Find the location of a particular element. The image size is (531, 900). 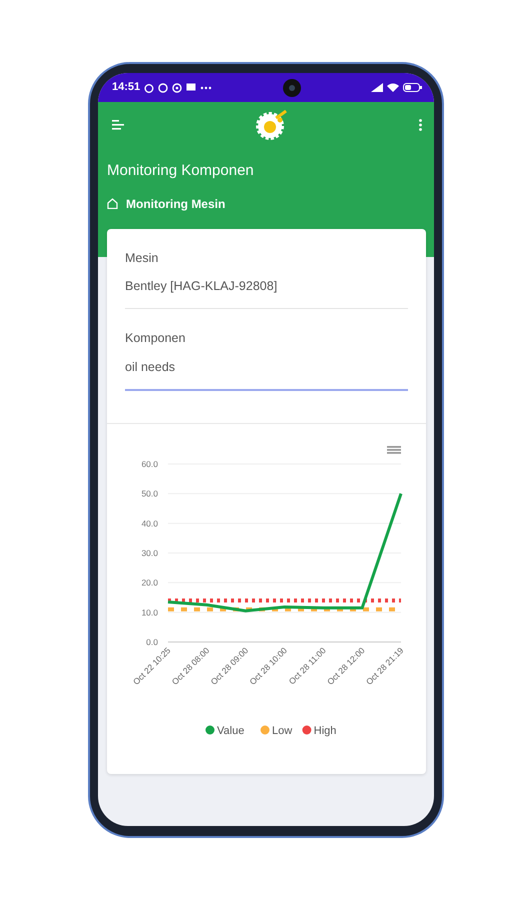

legend-label: High is located at coordinates (325, 730).